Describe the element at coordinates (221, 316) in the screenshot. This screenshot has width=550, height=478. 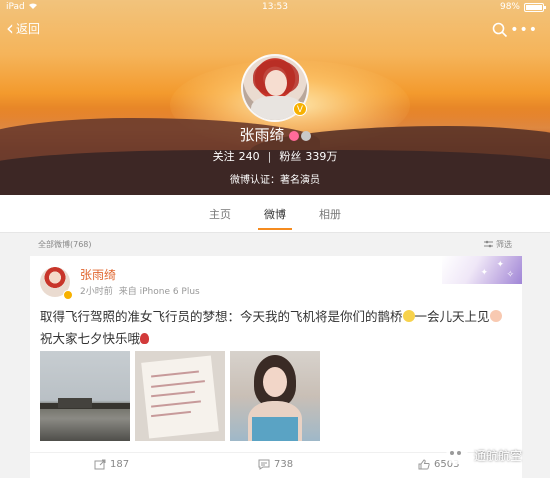
I see `post-text-part: 取得飞行驾照的准女飞行员的梦想：今天我的飞机将是你们的鹊桥` at that location.